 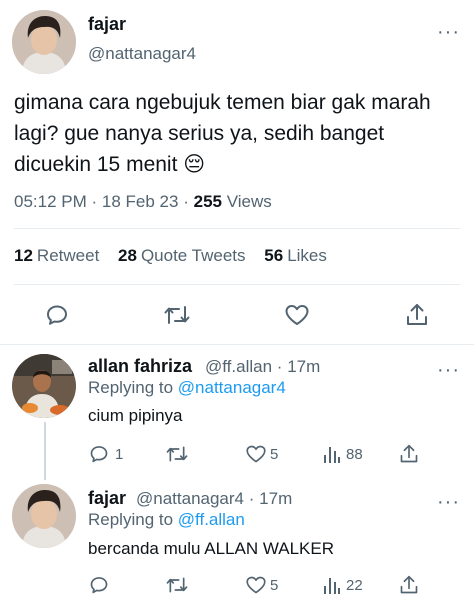 I want to click on quote-label: Quote Tweets, so click(x=193, y=255).